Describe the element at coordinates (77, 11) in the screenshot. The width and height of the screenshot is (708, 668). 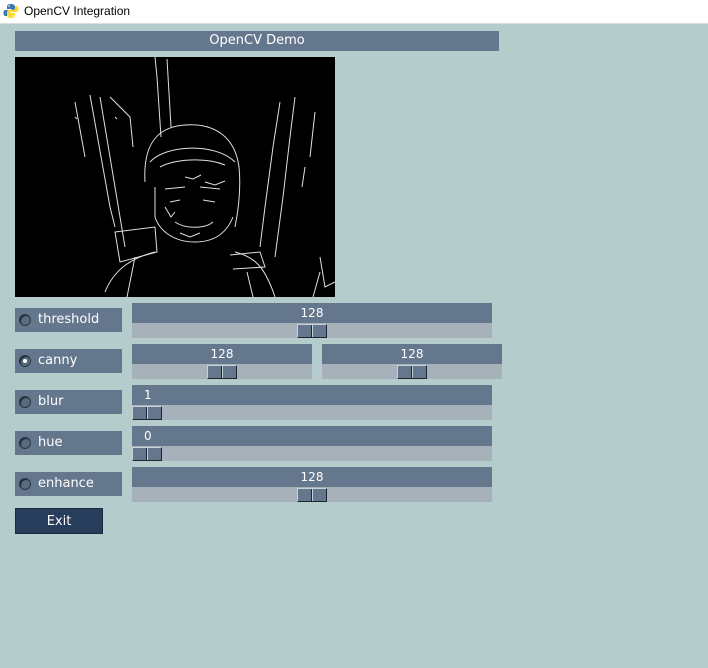
I see `window-title: OpenCV Integration` at that location.